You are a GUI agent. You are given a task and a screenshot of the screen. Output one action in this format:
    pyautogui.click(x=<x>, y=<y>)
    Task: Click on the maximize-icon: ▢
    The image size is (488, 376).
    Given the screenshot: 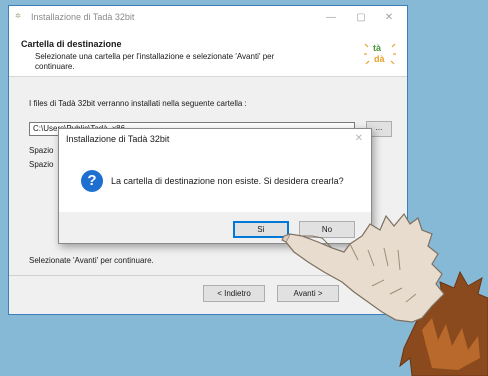 What is the action you would take?
    pyautogui.click(x=361, y=18)
    